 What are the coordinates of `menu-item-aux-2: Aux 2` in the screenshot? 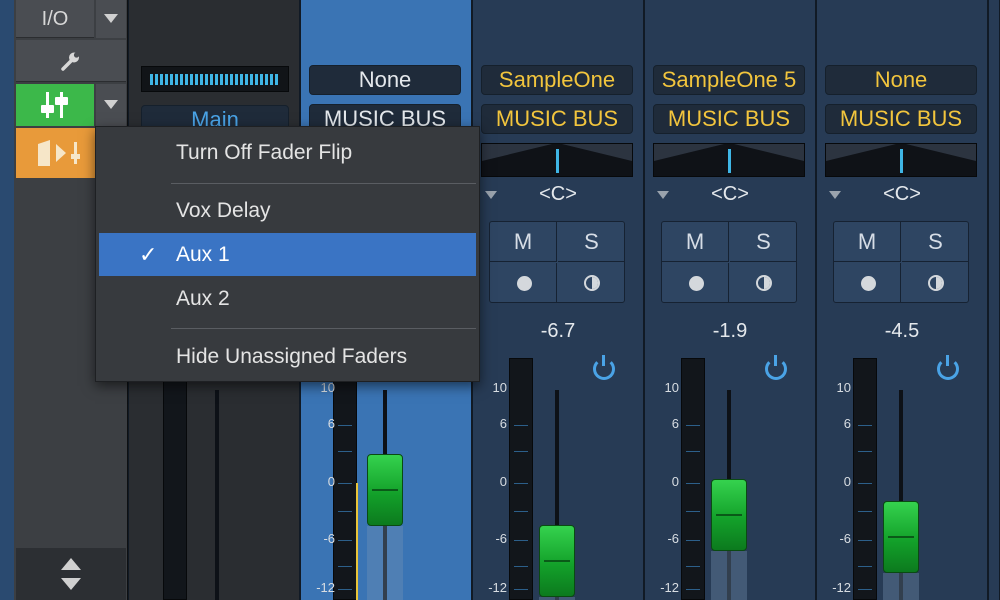 It's located at (287, 298).